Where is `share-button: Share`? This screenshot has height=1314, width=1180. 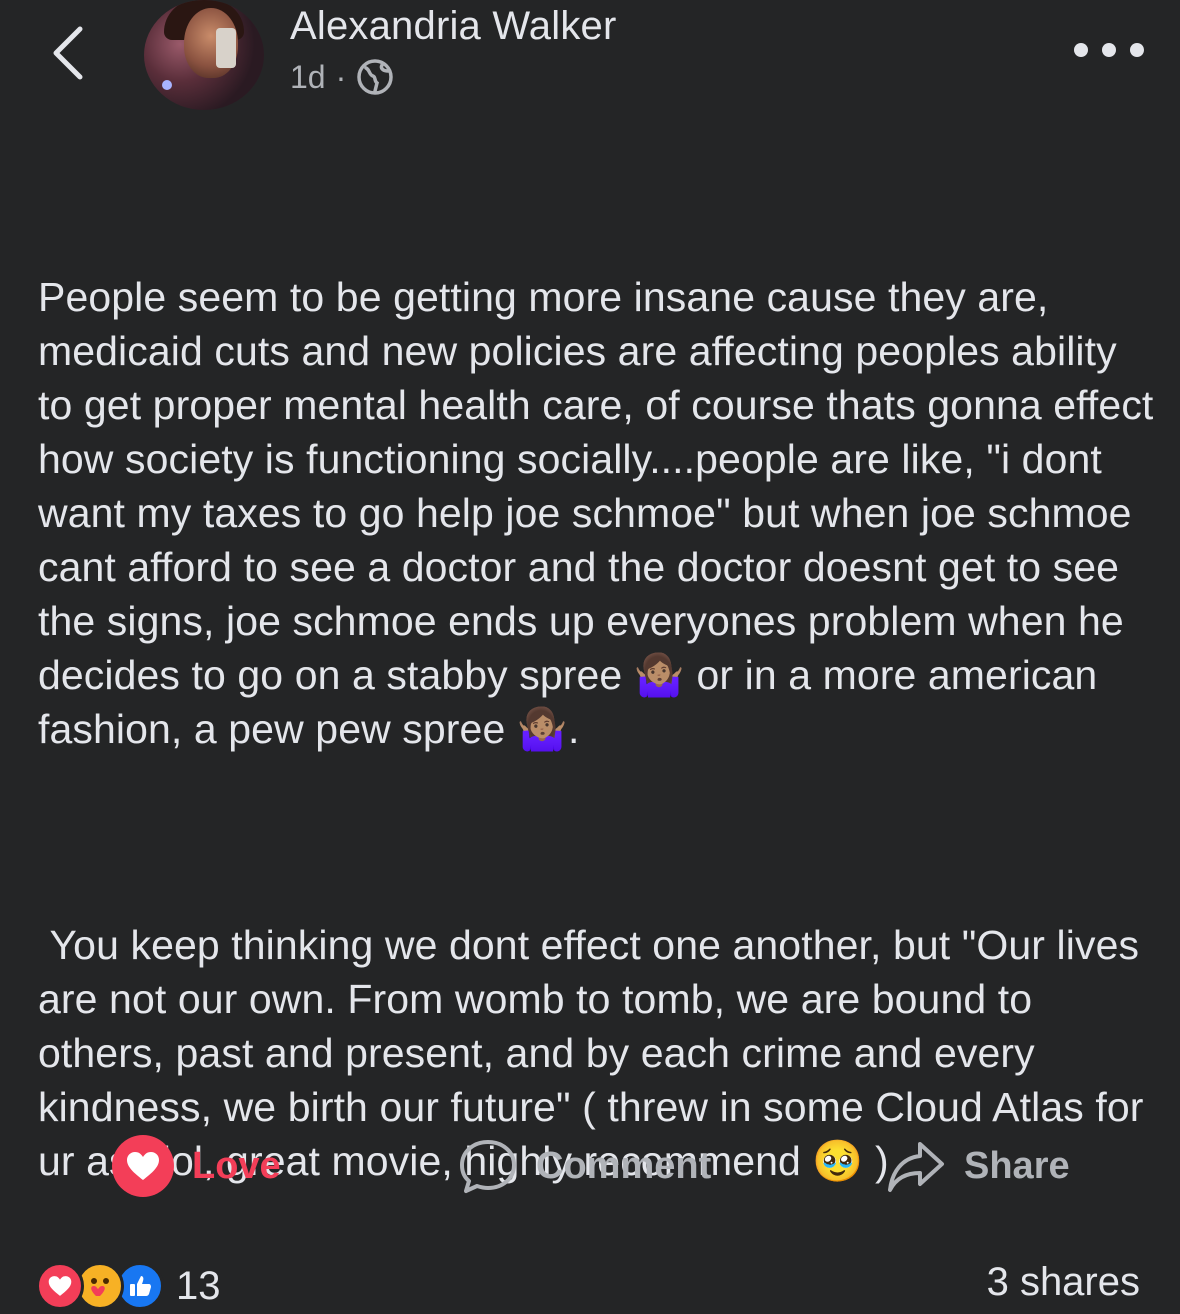 share-button: Share is located at coordinates (978, 1166).